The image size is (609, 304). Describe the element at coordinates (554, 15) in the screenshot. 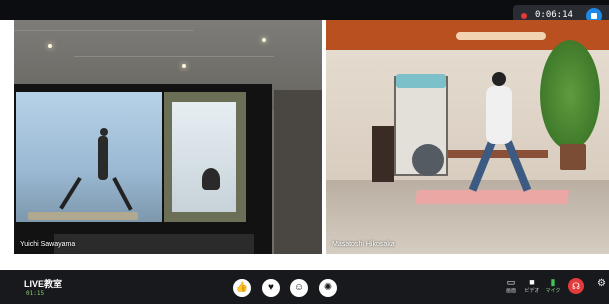

I see `recording-elapsed: 0:06:14` at that location.